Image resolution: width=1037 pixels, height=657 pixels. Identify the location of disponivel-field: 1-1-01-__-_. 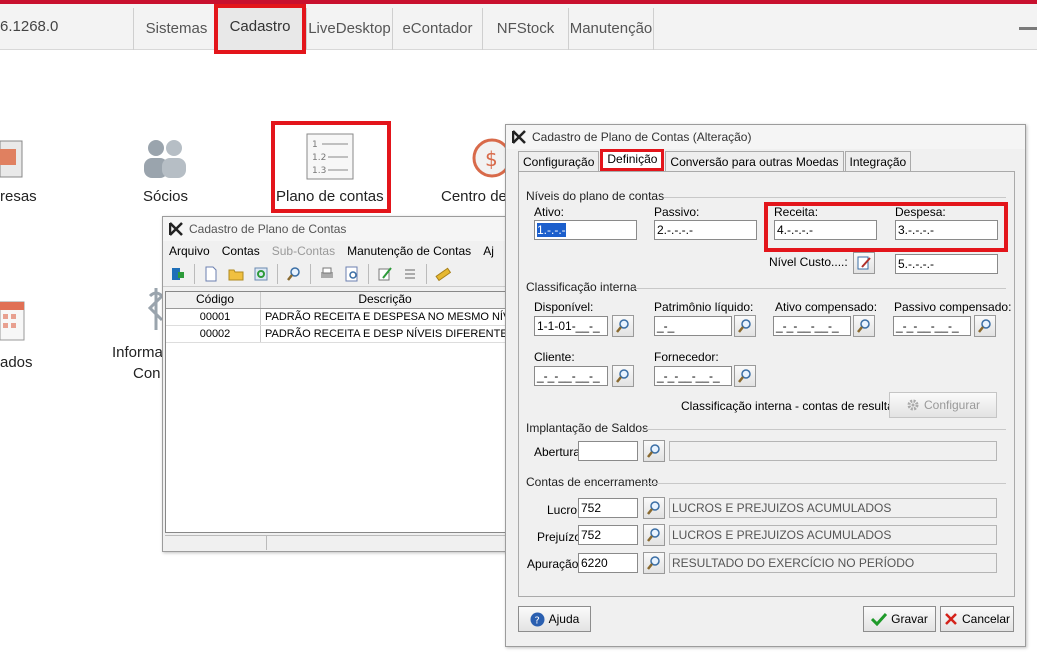
(571, 326).